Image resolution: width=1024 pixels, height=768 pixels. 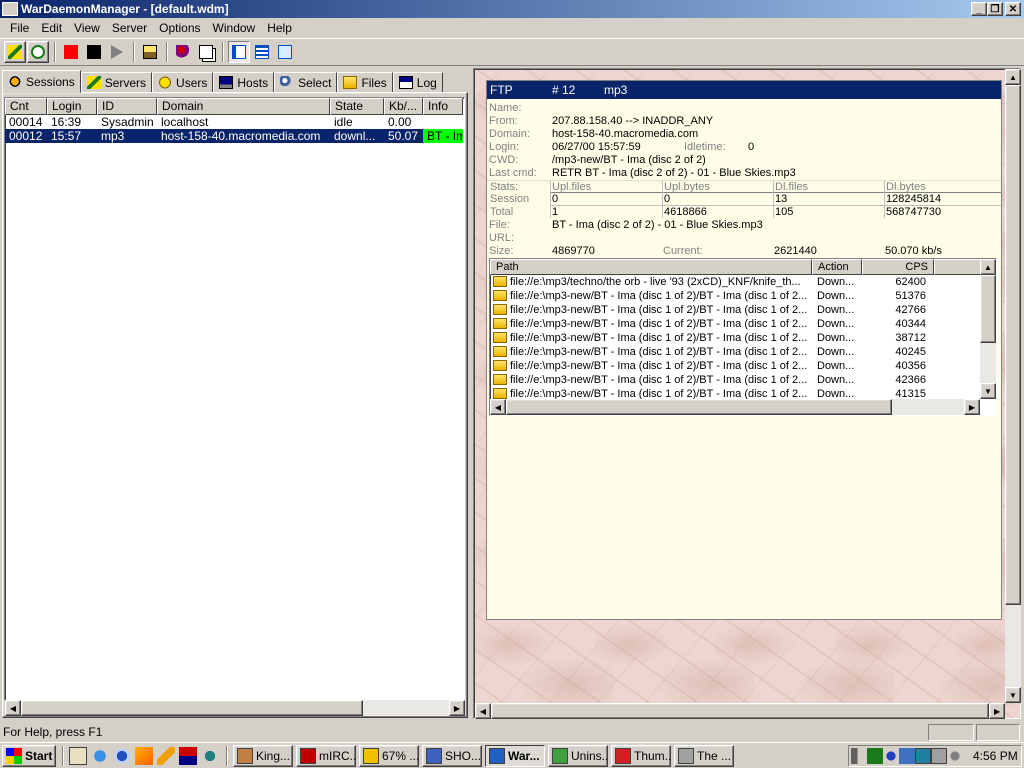 I want to click on refresh-button, so click(x=38, y=52).